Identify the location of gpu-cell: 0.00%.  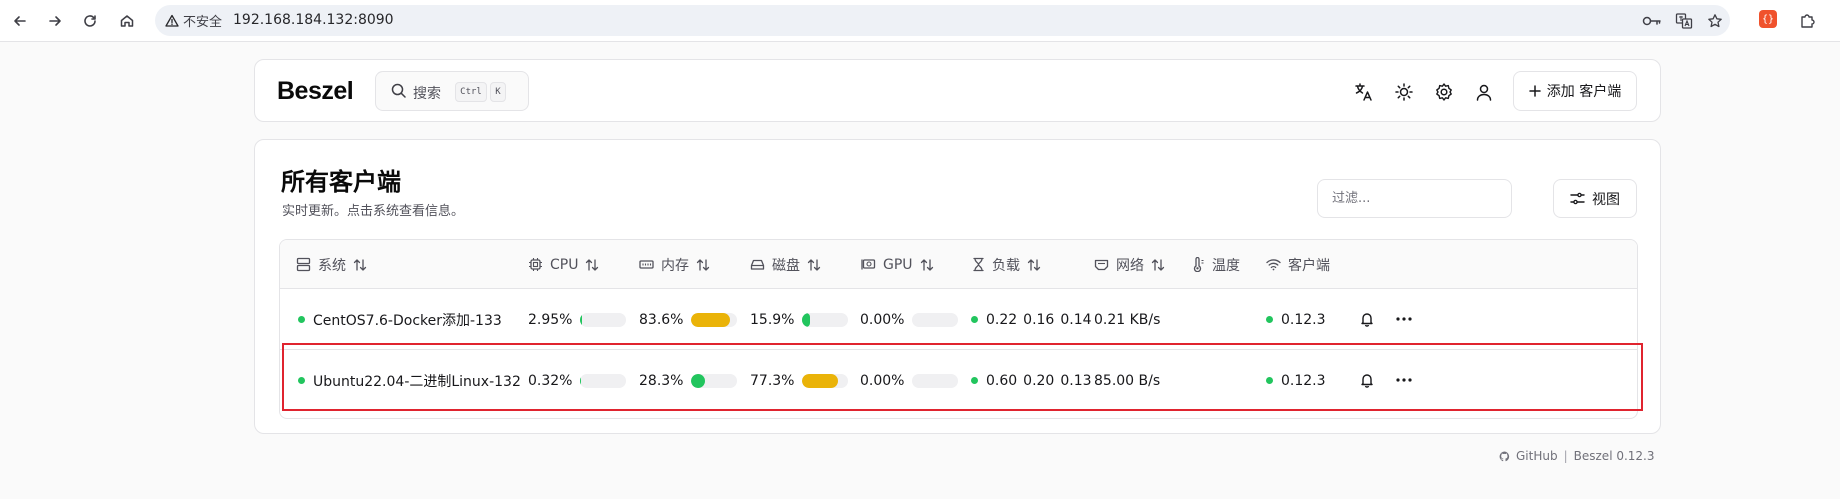
(909, 319).